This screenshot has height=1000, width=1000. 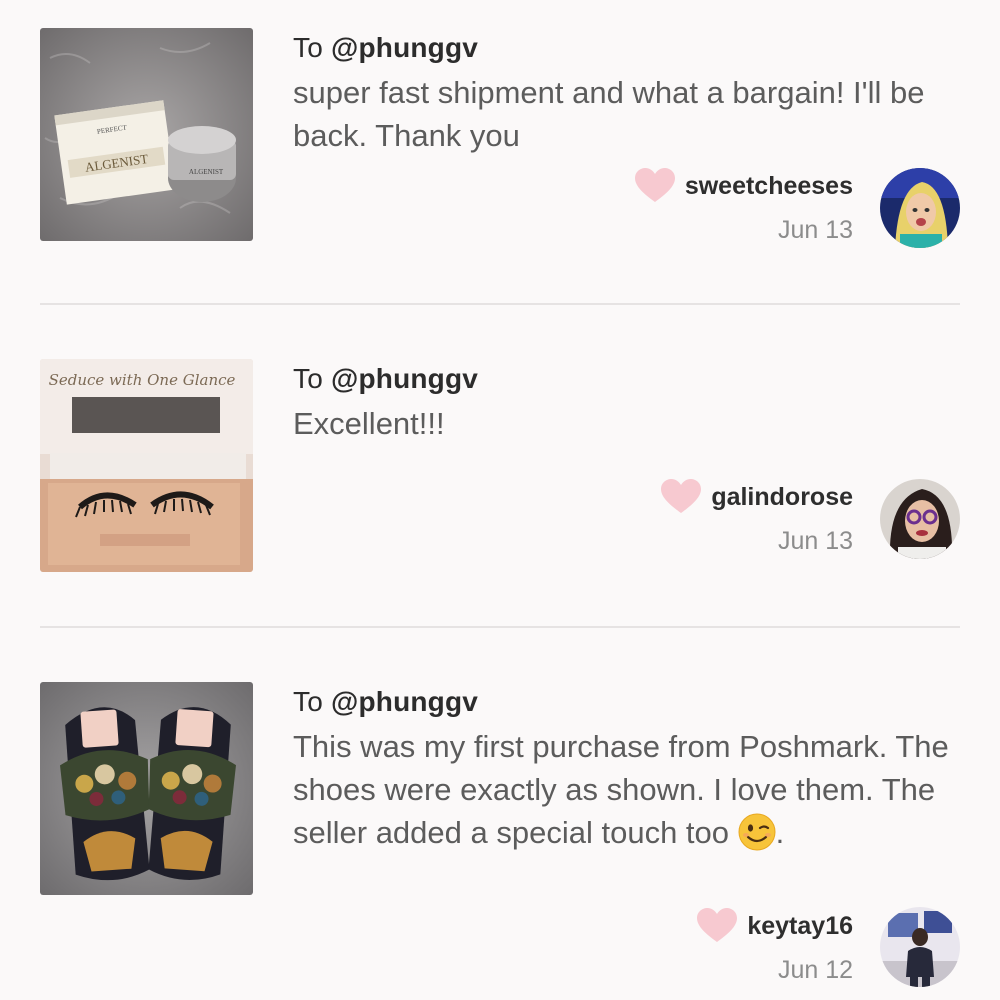 I want to click on comment-suffix: ., so click(x=780, y=832).